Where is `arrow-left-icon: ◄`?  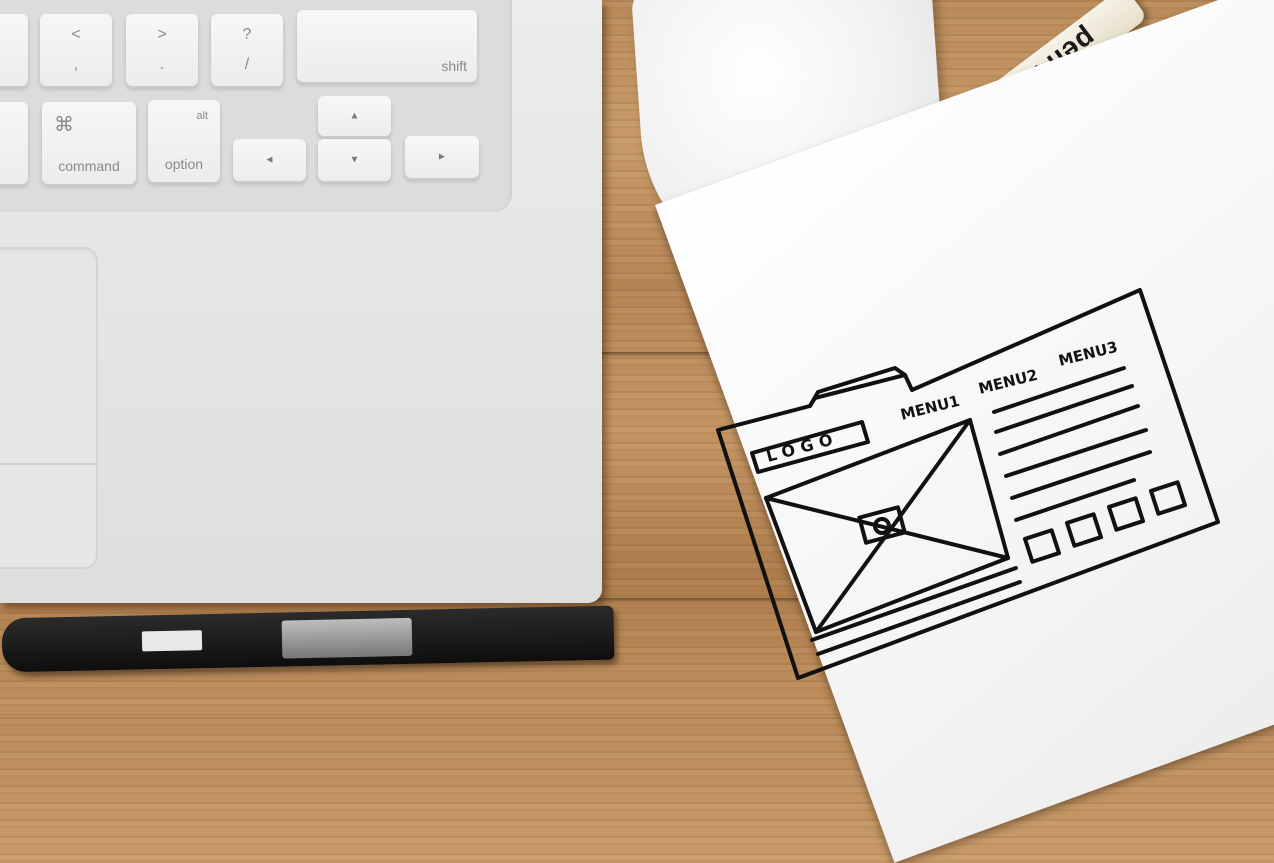 arrow-left-icon: ◄ is located at coordinates (269, 160).